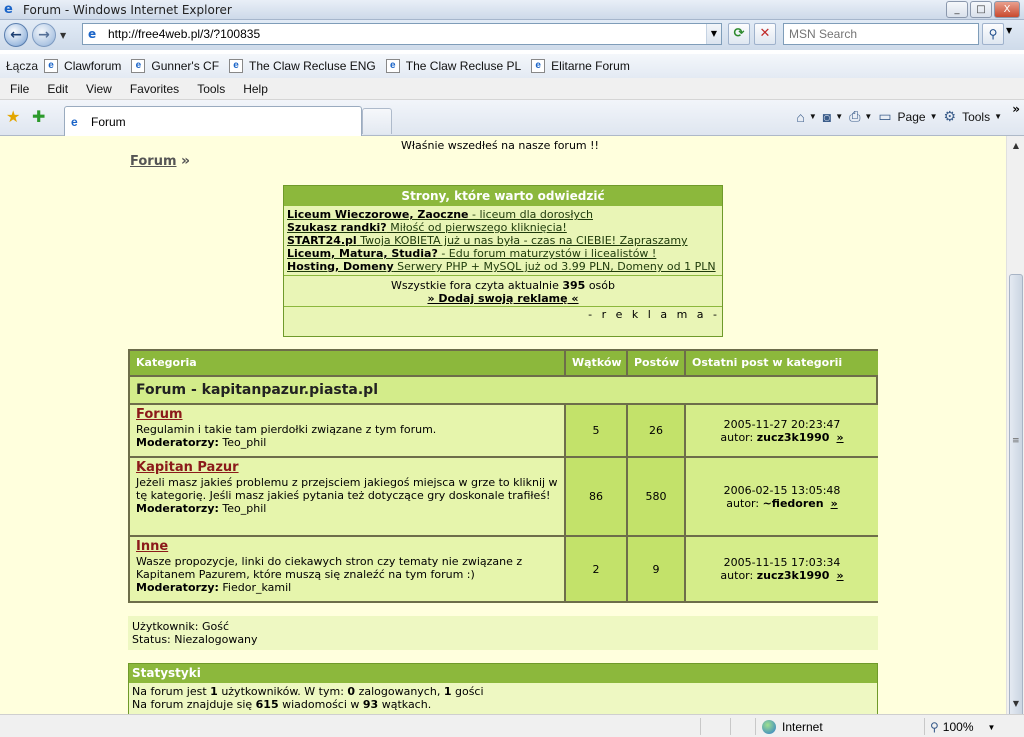  What do you see at coordinates (127, 9) in the screenshot?
I see `window-title: Forum - Windows Internet Explorer` at bounding box center [127, 9].